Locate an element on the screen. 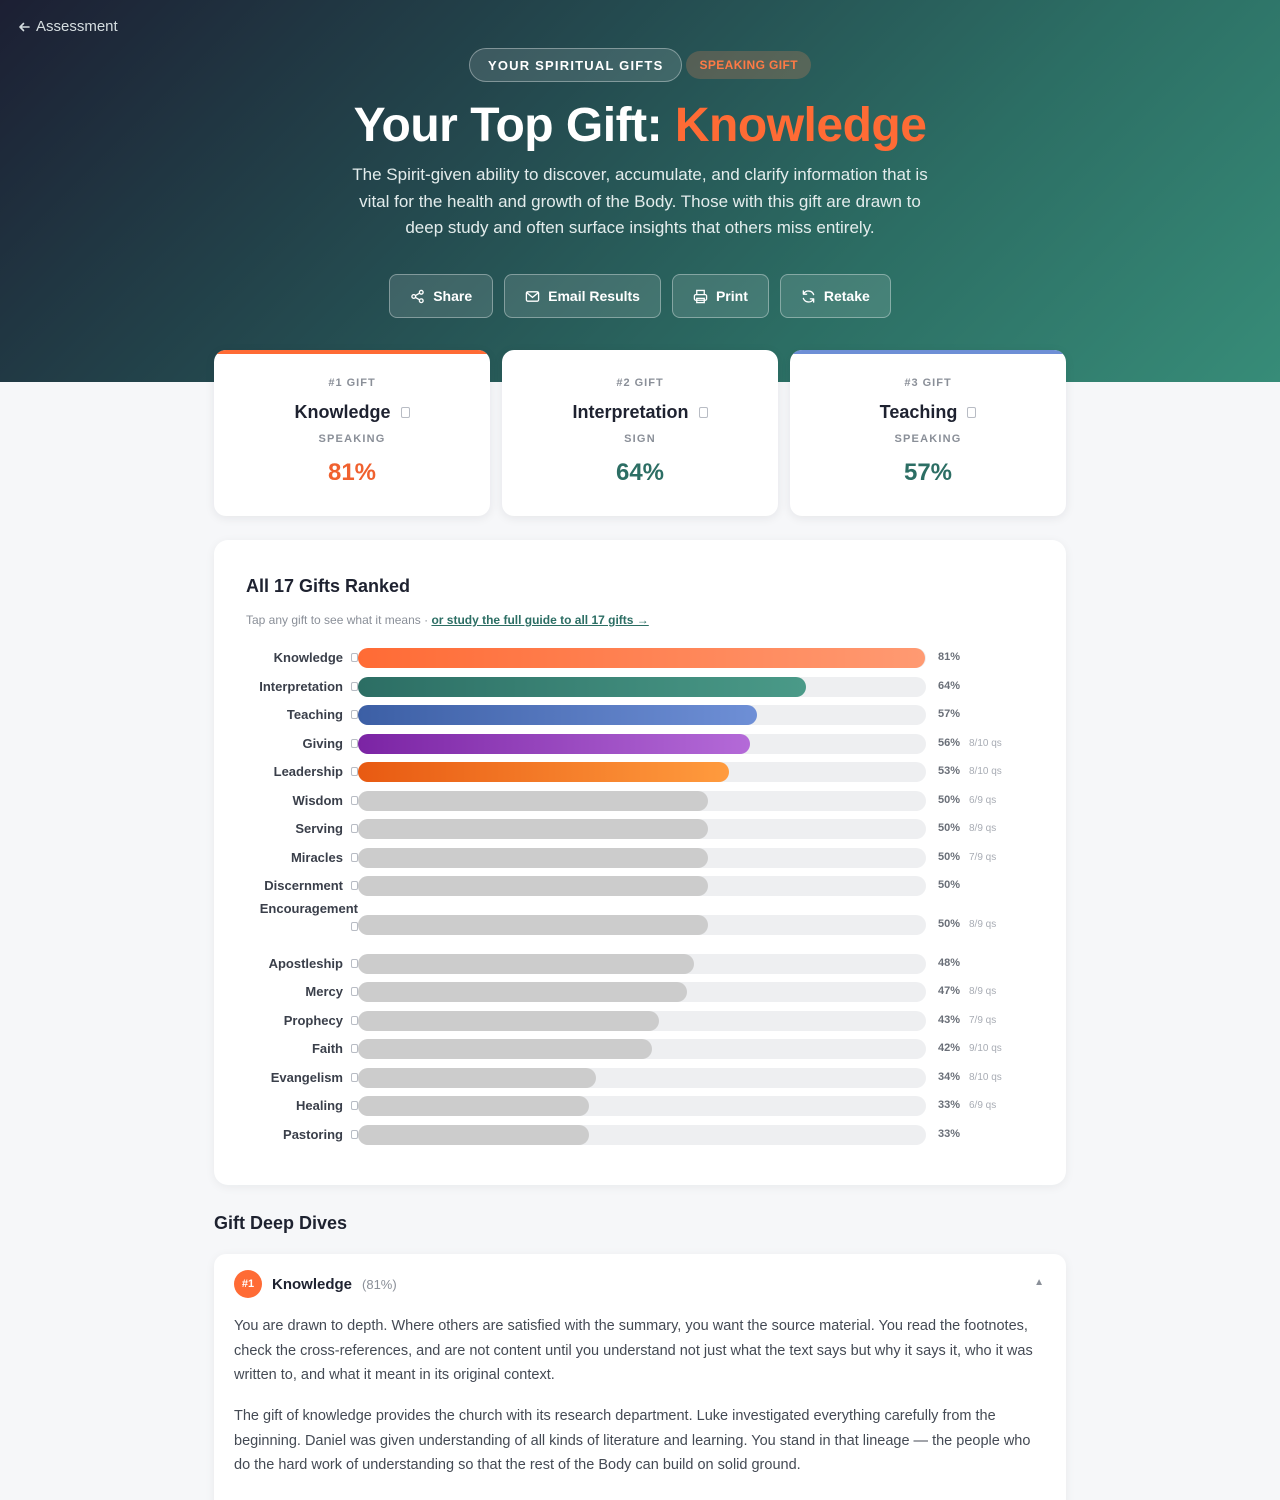 The height and width of the screenshot is (1500, 1280). gift-row-percent: 33% is located at coordinates (949, 1105).